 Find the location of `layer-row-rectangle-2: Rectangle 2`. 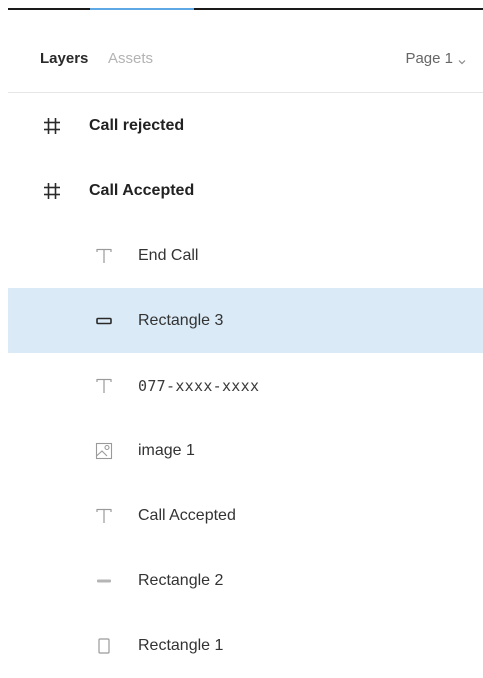

layer-row-rectangle-2: Rectangle 2 is located at coordinates (245, 580).